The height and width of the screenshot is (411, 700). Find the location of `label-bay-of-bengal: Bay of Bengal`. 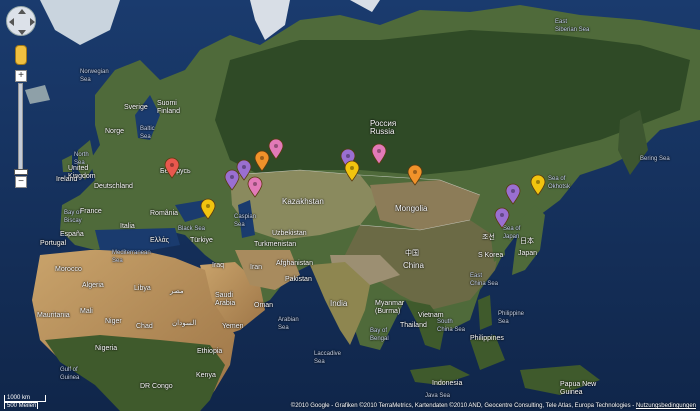

label-bay-of-bengal: Bay of Bengal is located at coordinates (379, 335).